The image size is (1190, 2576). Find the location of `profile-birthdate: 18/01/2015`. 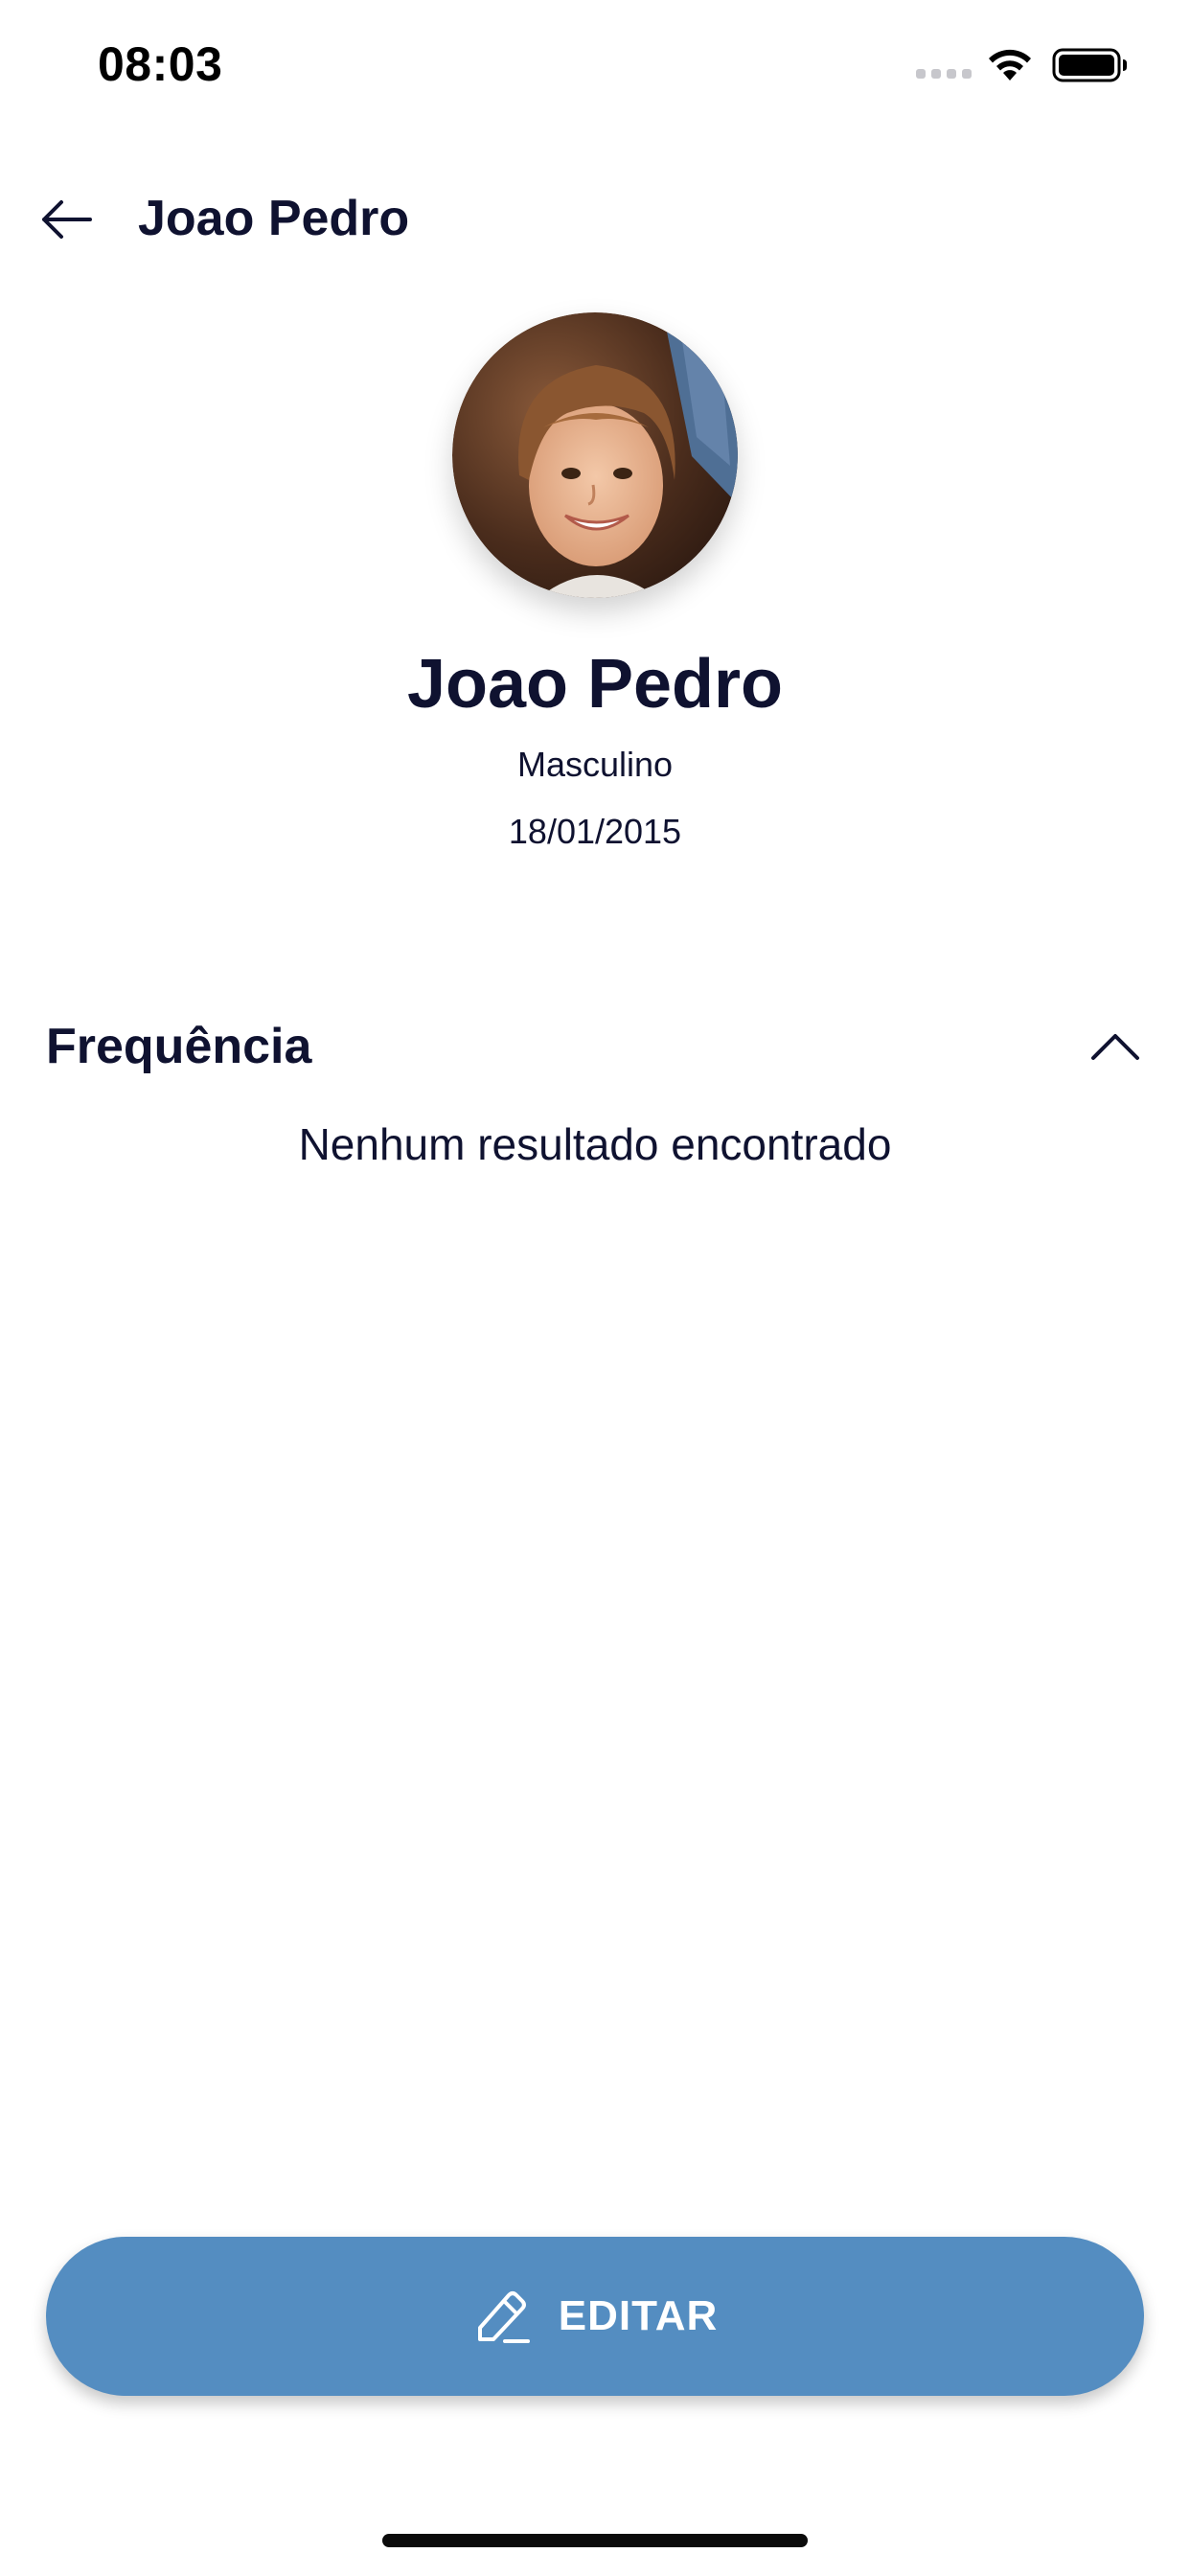

profile-birthdate: 18/01/2015 is located at coordinates (595, 831).